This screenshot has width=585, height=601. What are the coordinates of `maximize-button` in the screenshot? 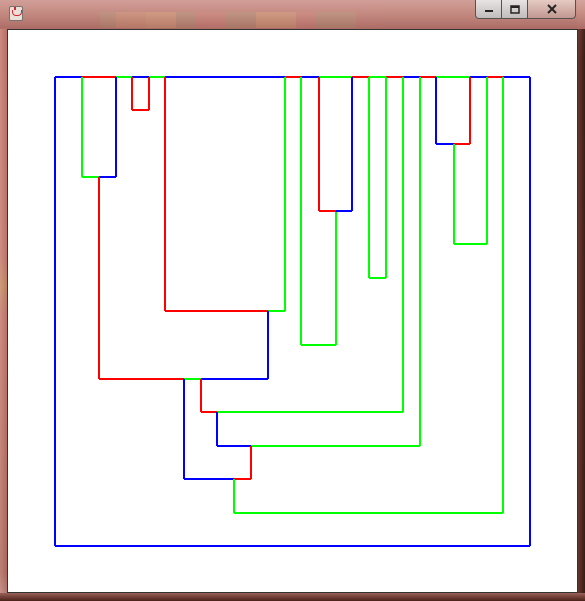 It's located at (515, 9).